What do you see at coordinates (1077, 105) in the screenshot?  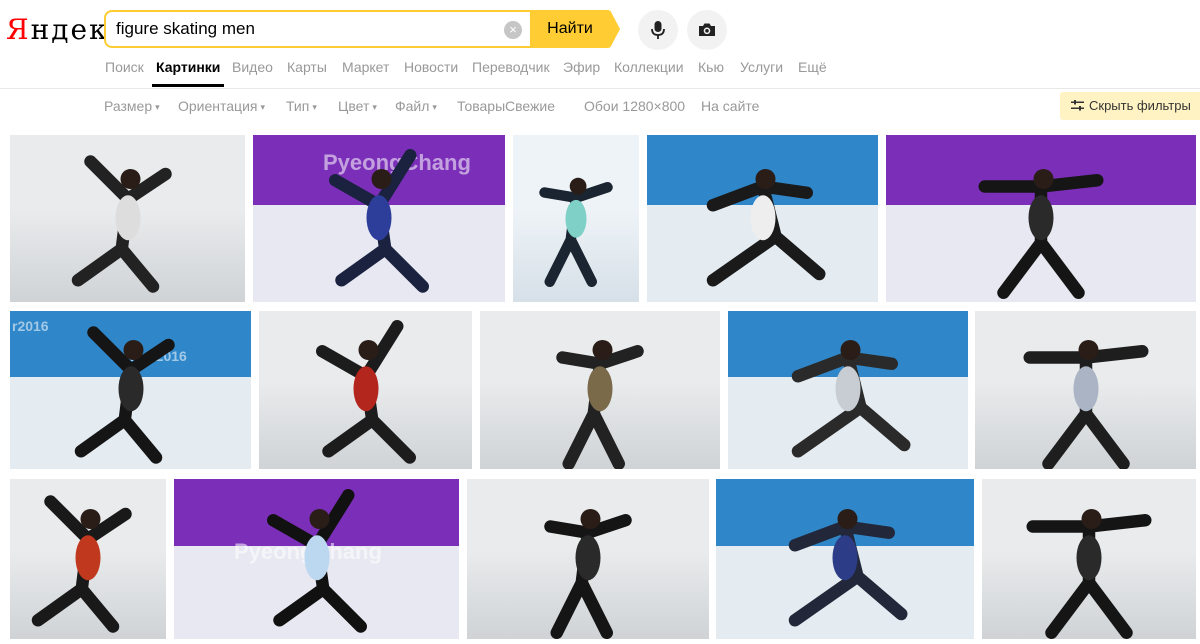 I see `filters-icon` at bounding box center [1077, 105].